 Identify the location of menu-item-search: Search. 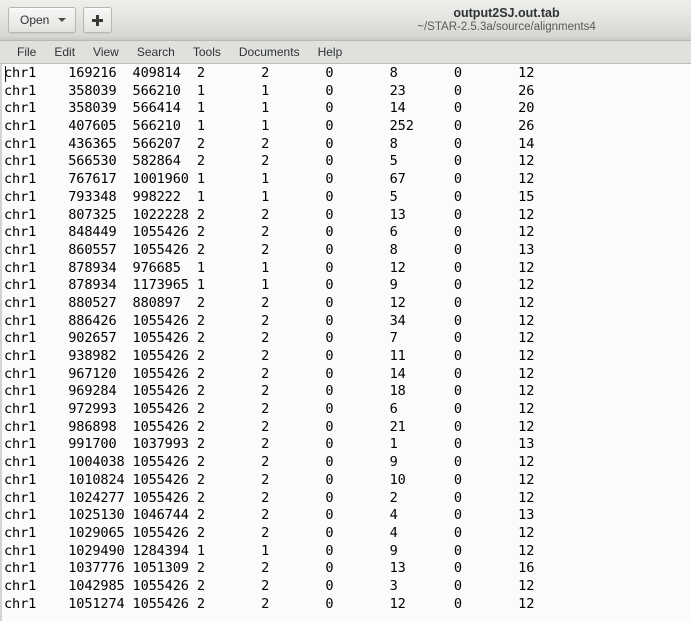
(156, 52).